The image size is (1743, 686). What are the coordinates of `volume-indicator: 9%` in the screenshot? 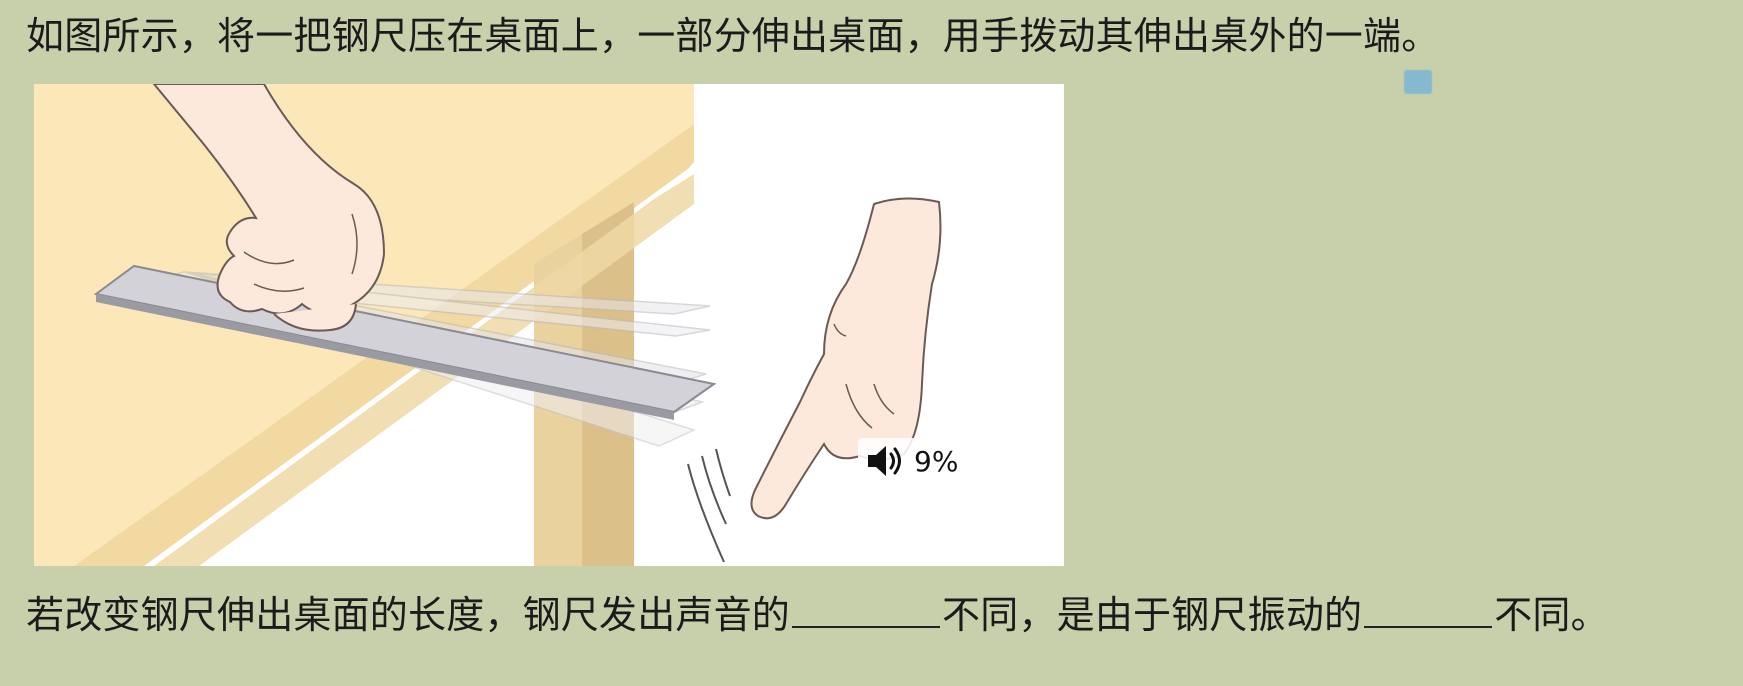 It's located at (913, 461).